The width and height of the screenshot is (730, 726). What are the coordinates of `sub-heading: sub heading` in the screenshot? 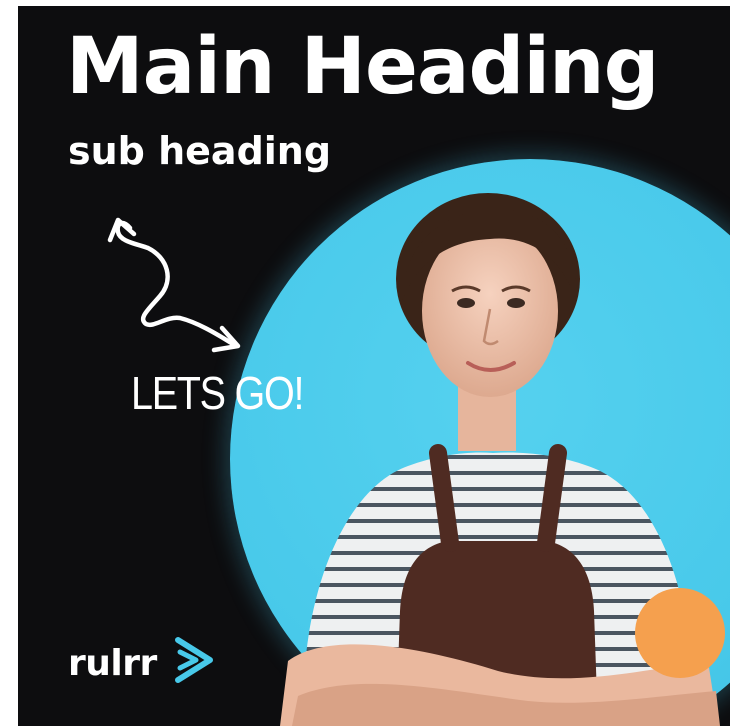 It's located at (200, 151).